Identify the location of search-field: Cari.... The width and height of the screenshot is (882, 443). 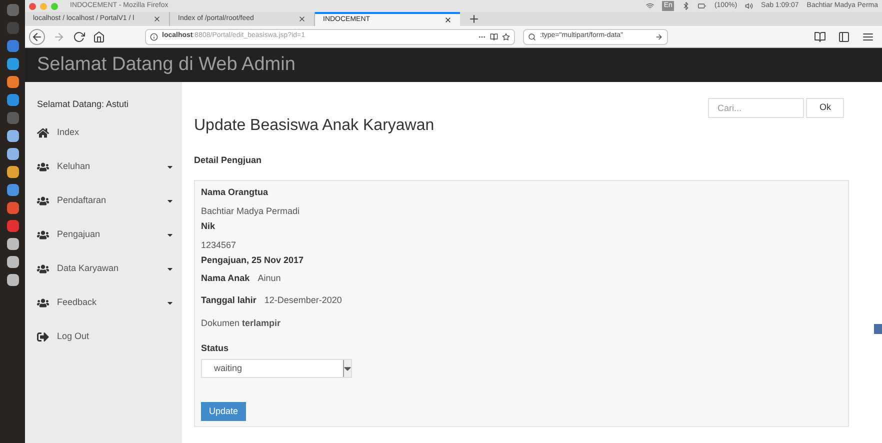
(756, 108).